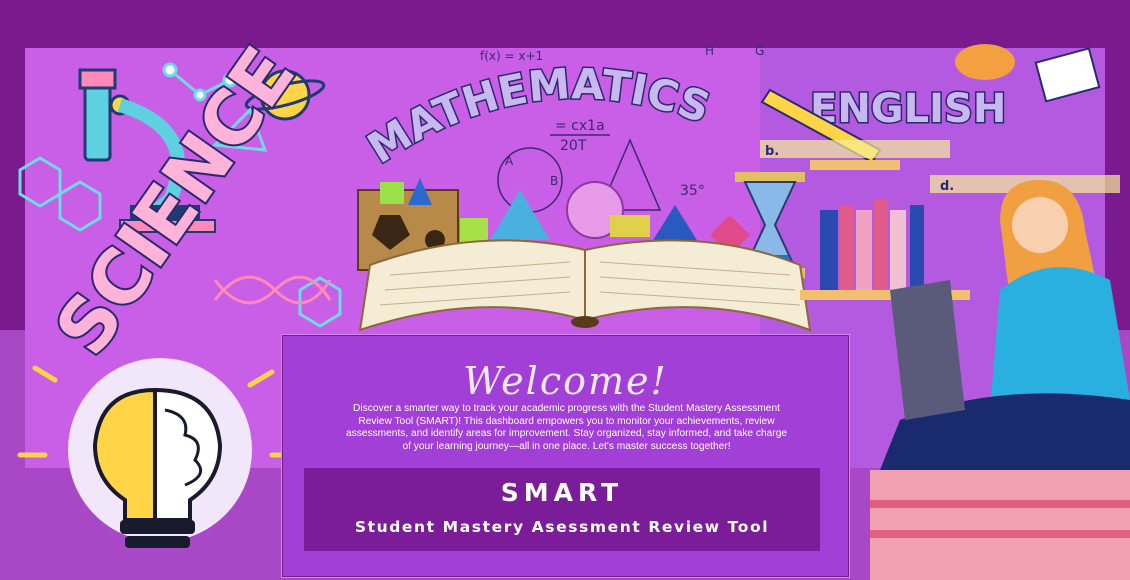  What do you see at coordinates (562, 492) in the screenshot?
I see `smart-title: SMART` at bounding box center [562, 492].